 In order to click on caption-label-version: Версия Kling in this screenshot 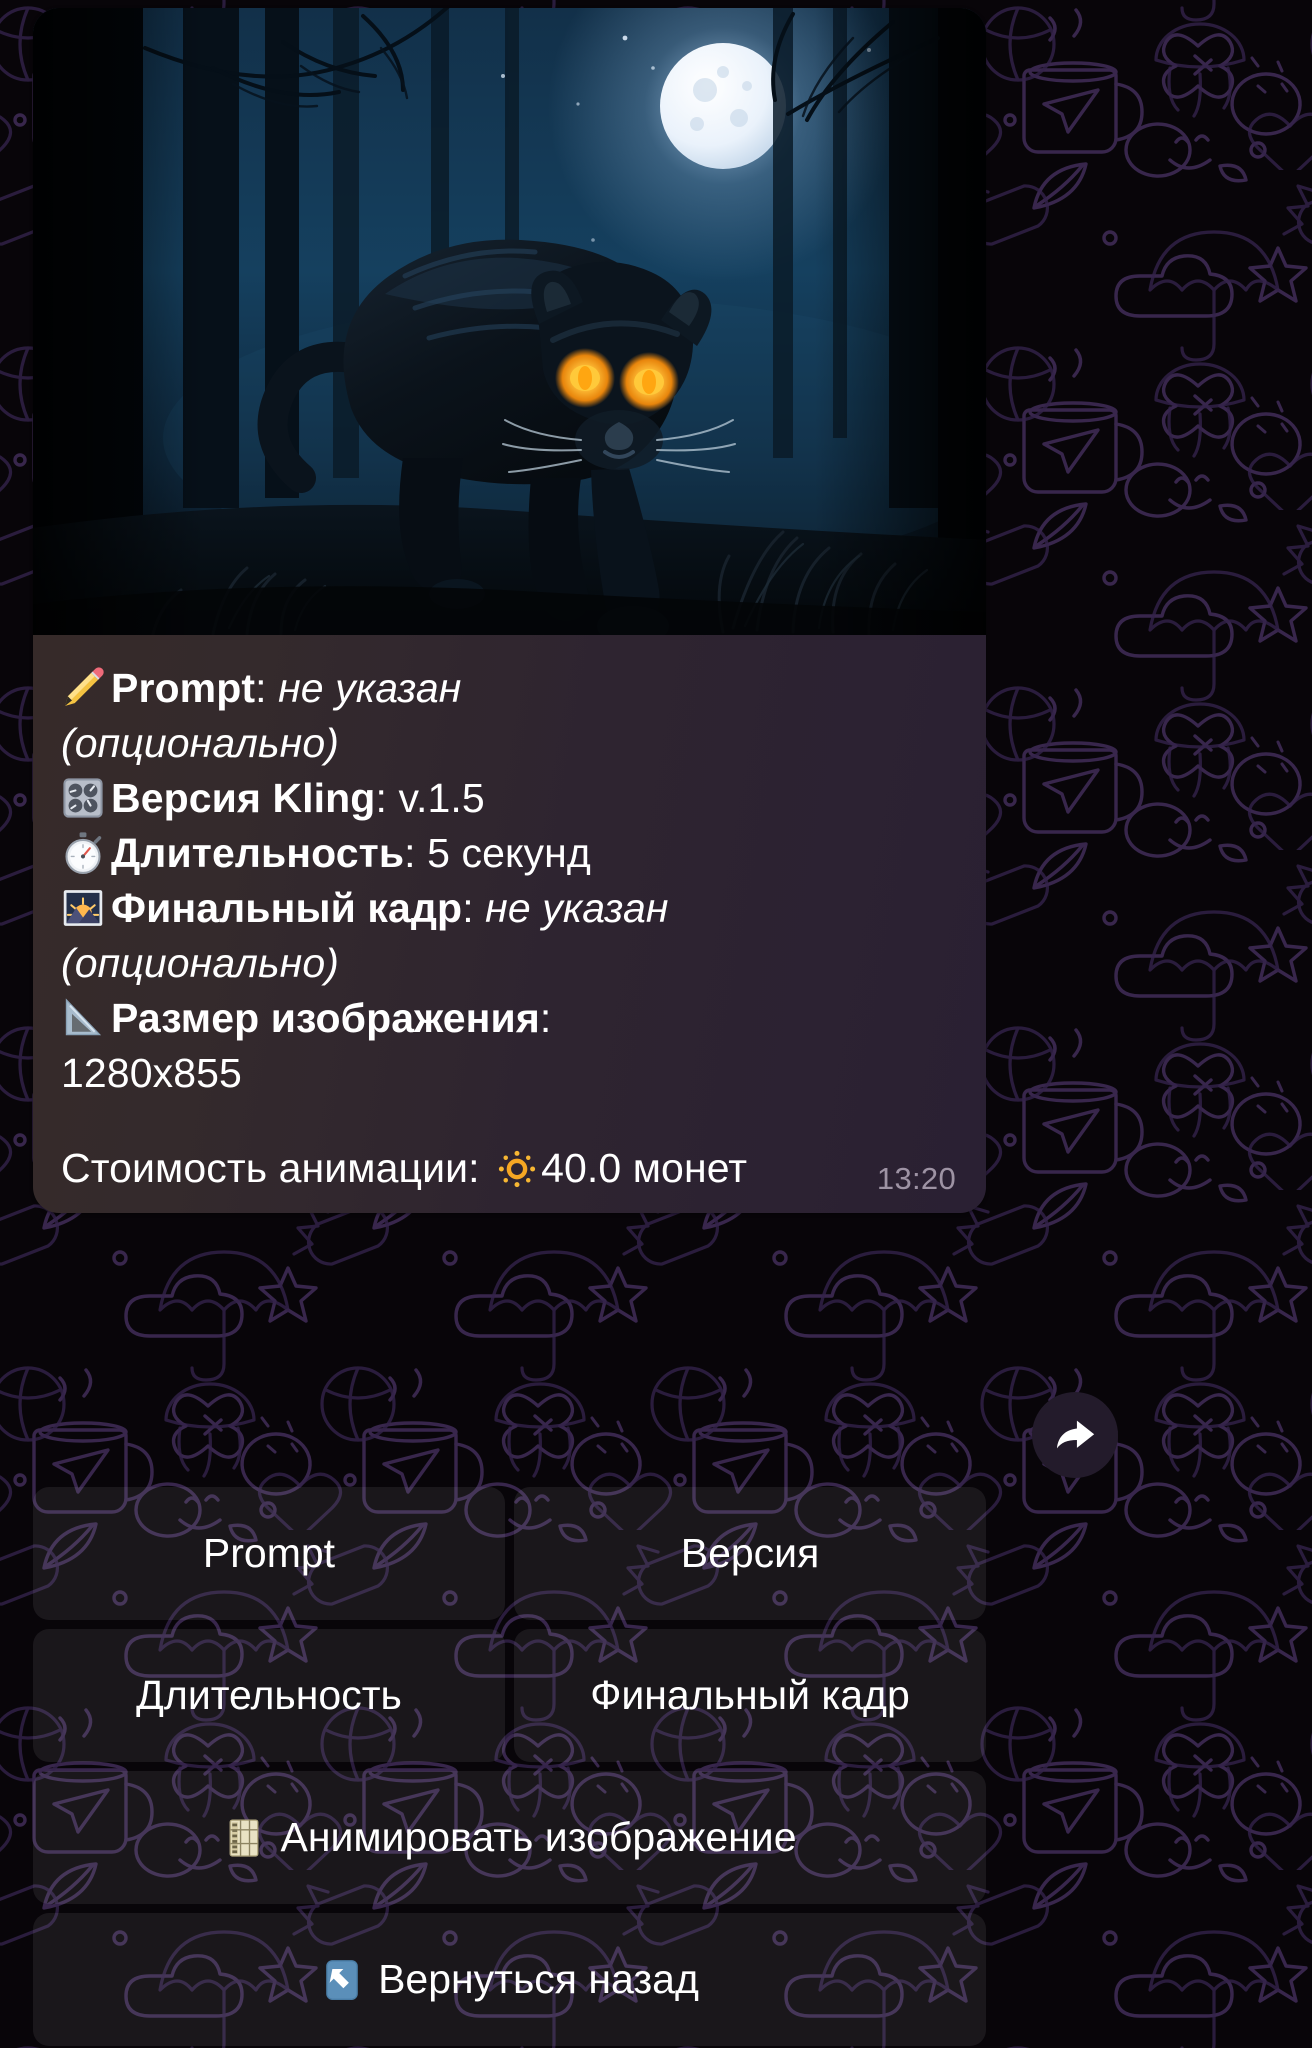, I will do `click(243, 797)`.